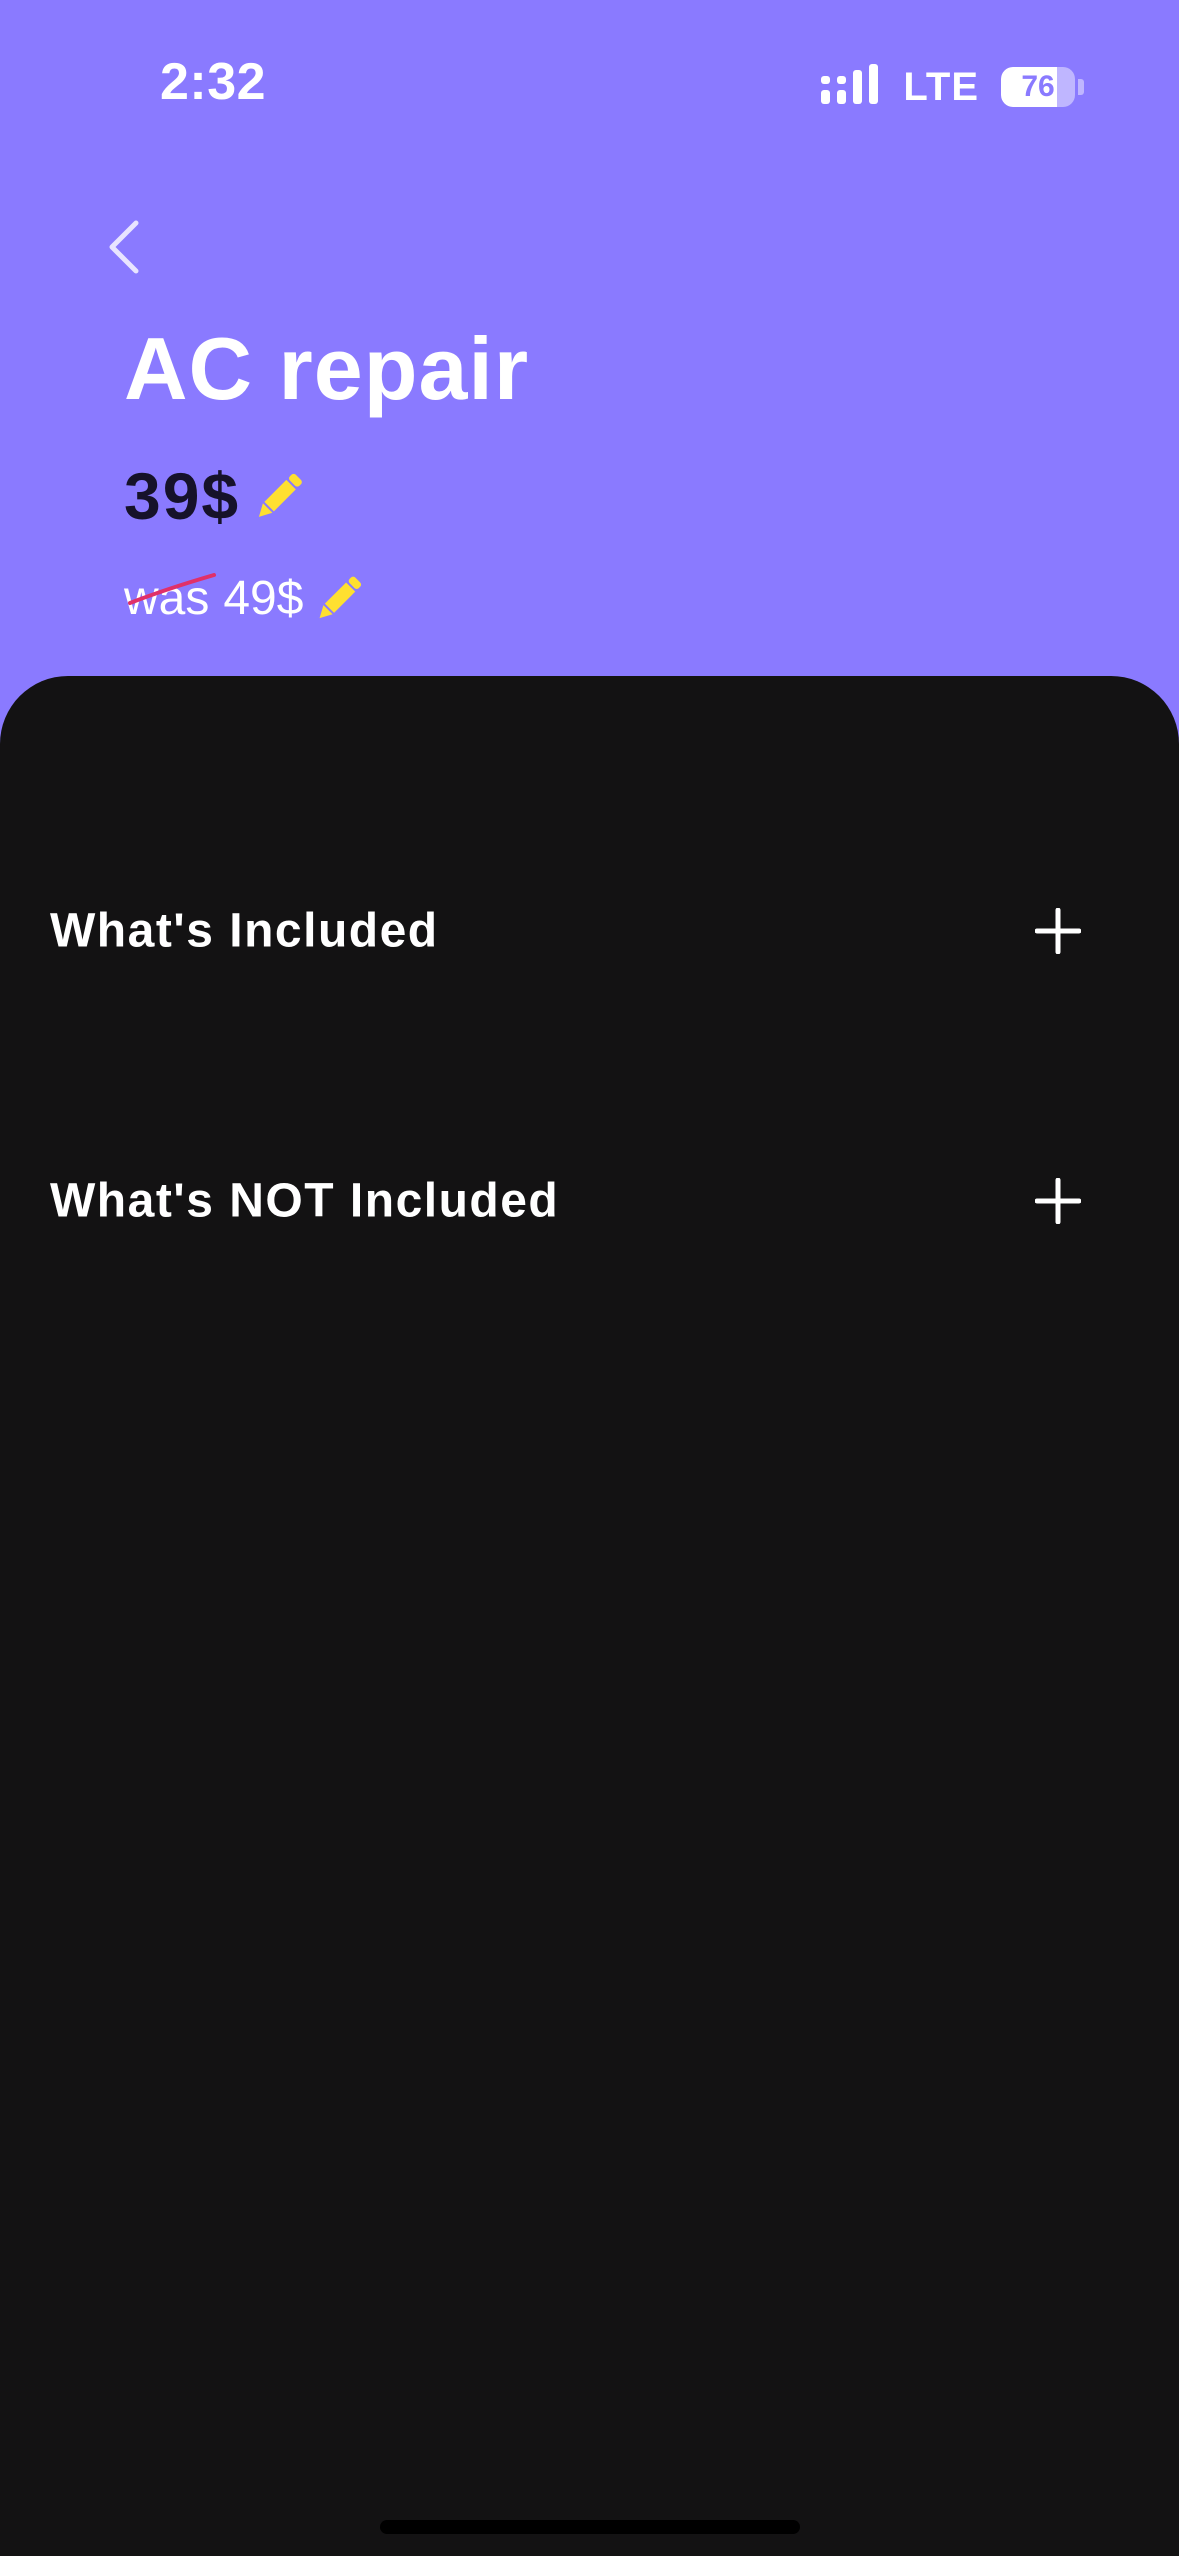 This screenshot has width=1179, height=2556. Describe the element at coordinates (941, 86) in the screenshot. I see `network-type: LTE` at that location.